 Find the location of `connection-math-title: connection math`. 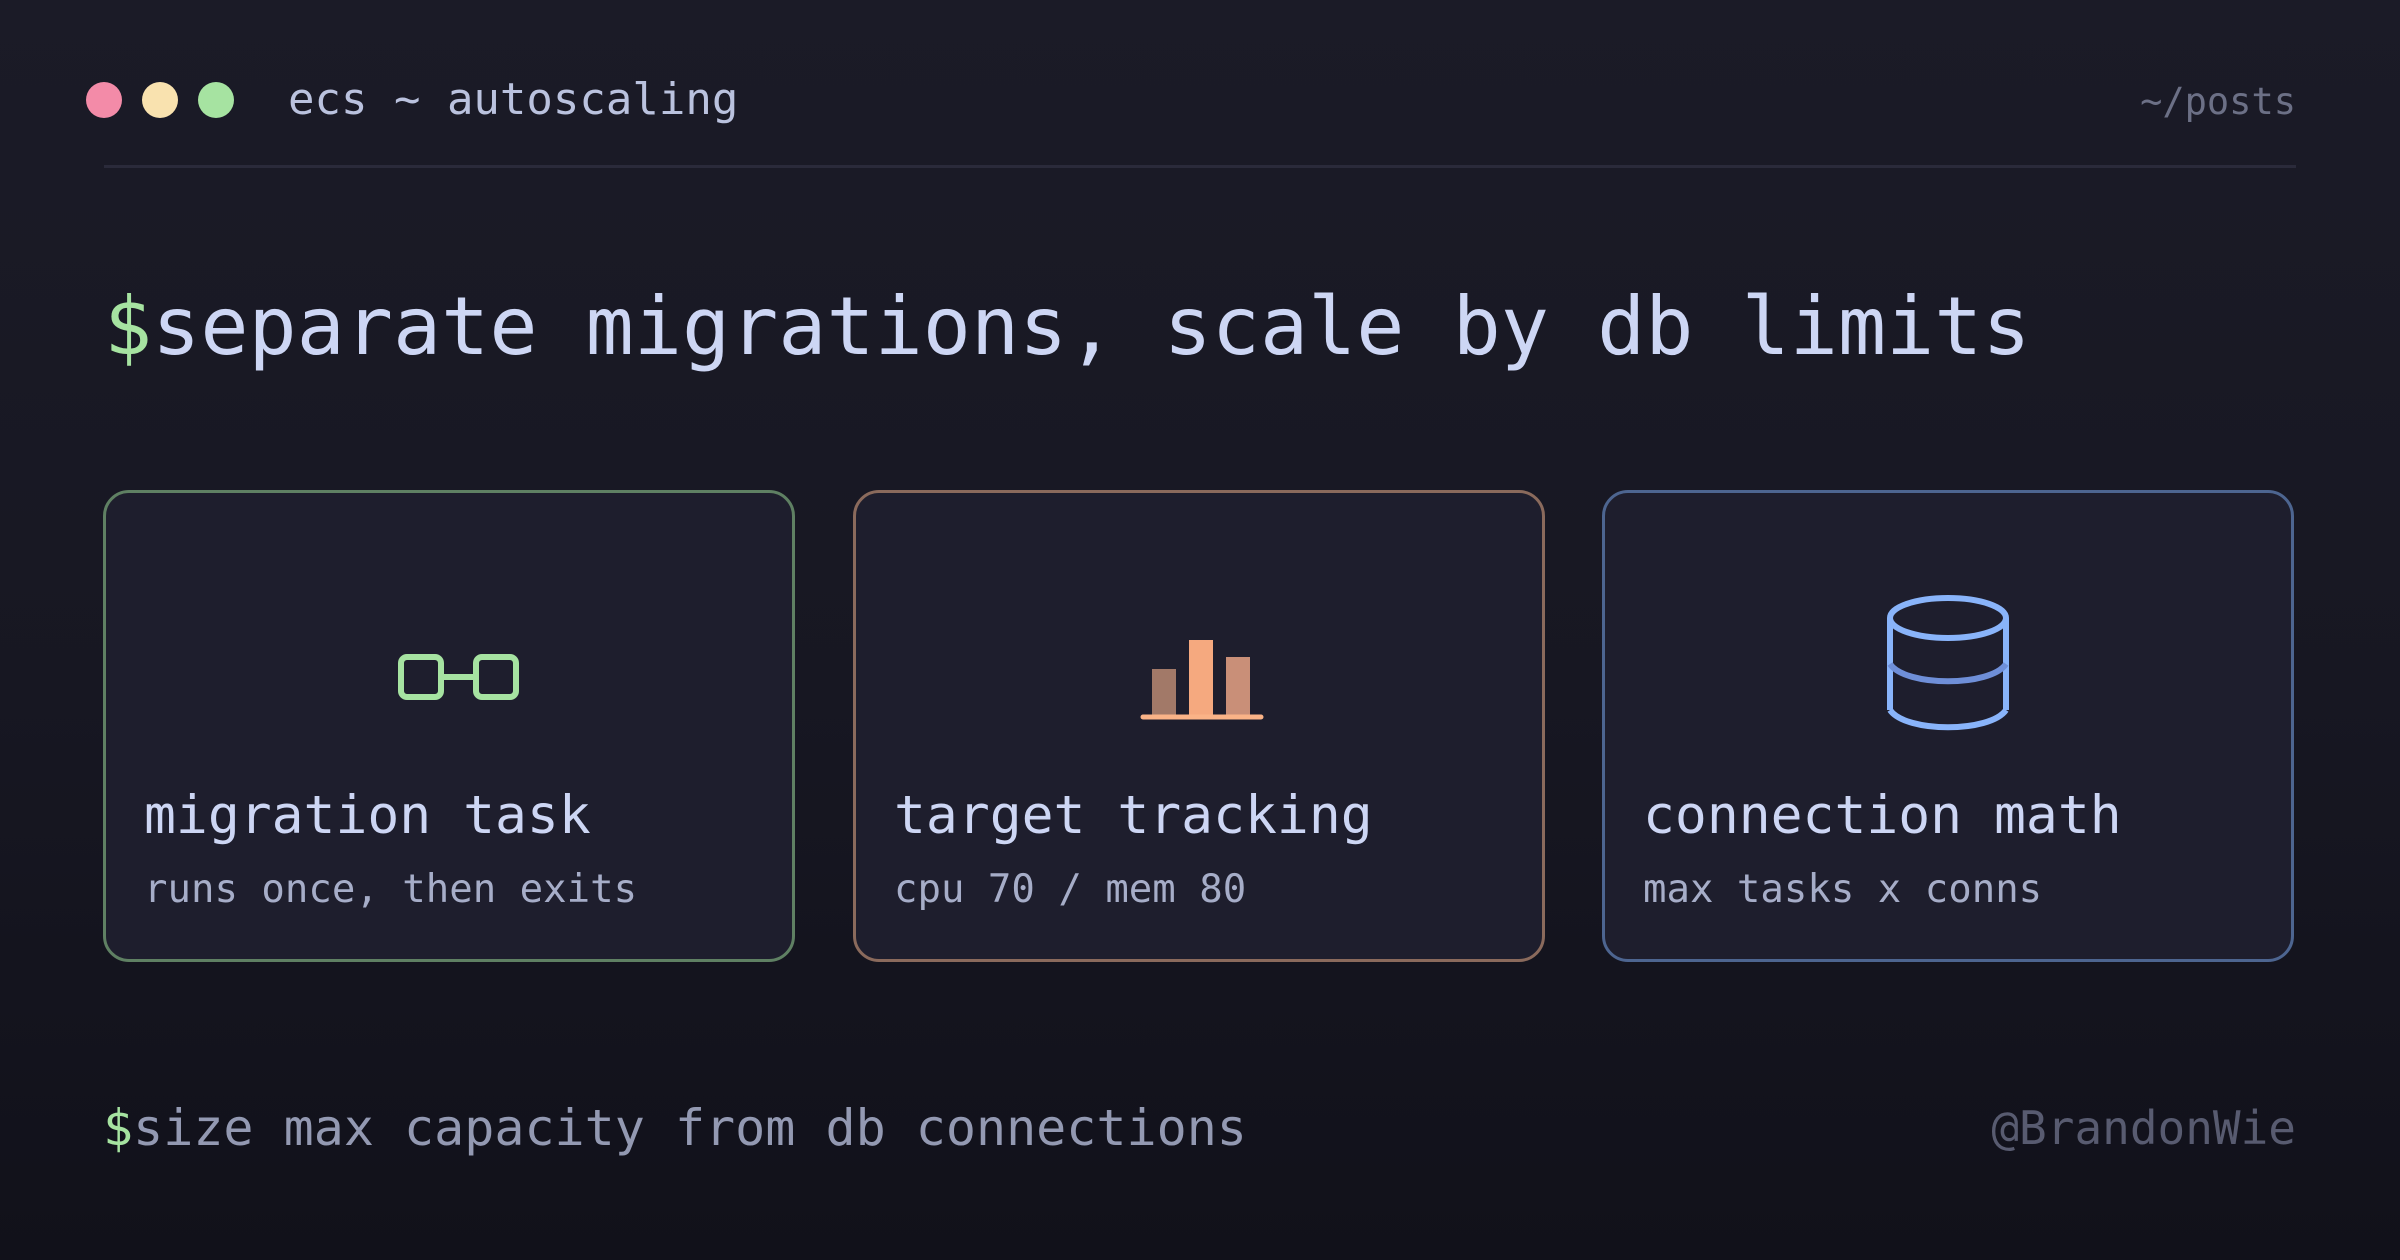

connection-math-title: connection math is located at coordinates (1882, 815).